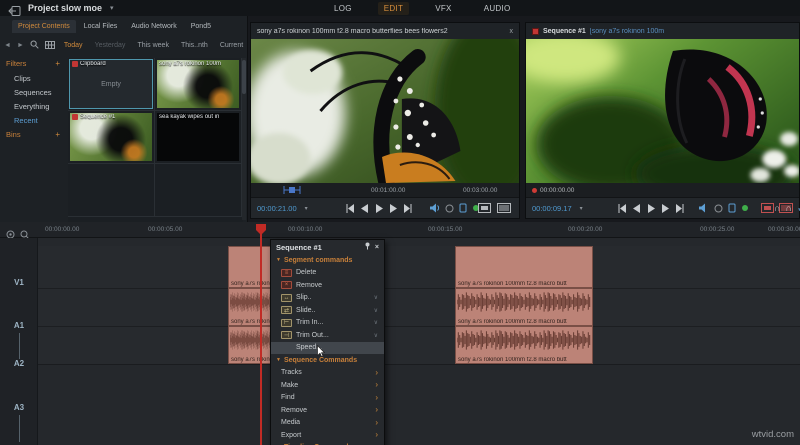 The width and height of the screenshot is (800, 445). Describe the element at coordinates (33, 92) in the screenshot. I see `sidebar-item-sequences: Sequences` at that location.